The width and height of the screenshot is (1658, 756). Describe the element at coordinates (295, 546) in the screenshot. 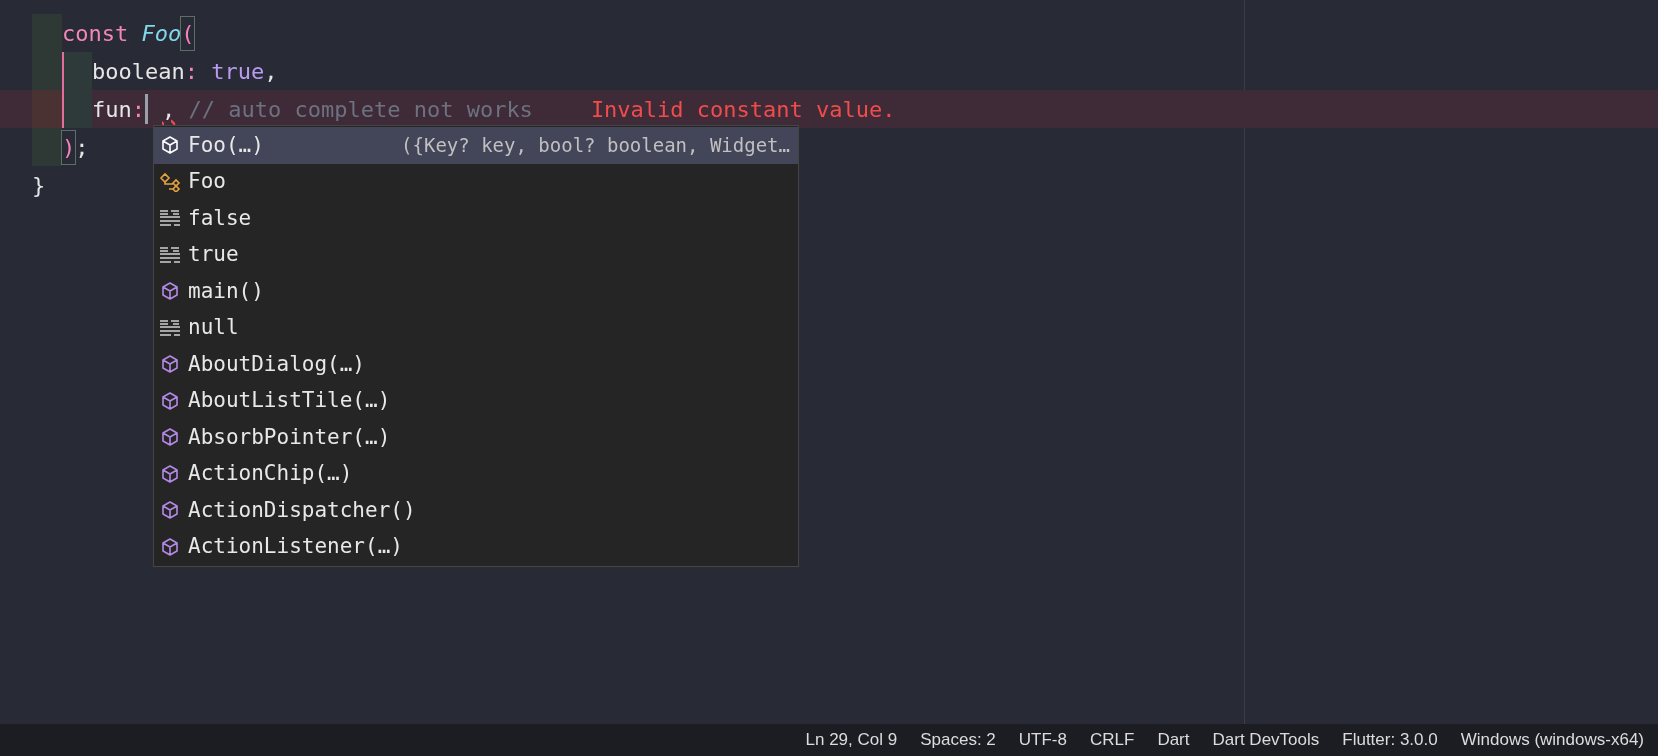

I see `suggestion-label: ActionListener(…)` at that location.